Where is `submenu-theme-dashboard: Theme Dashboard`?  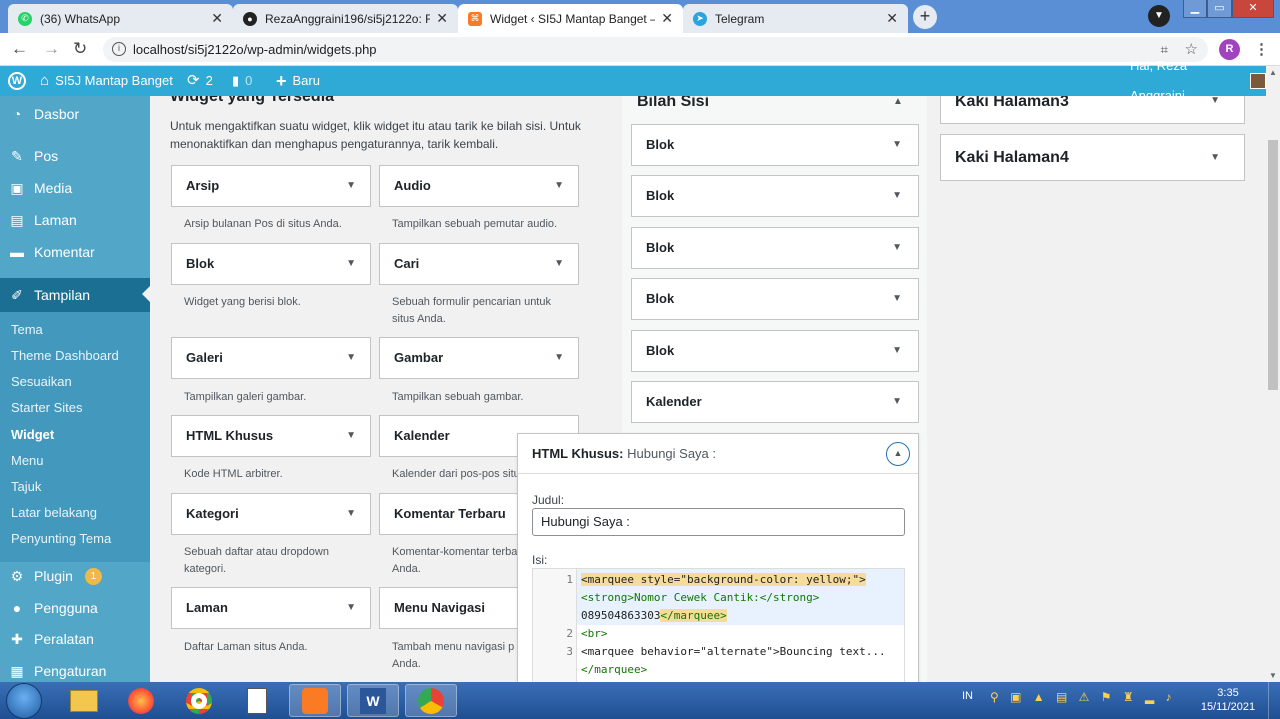
submenu-theme-dashboard: Theme Dashboard is located at coordinates (65, 355).